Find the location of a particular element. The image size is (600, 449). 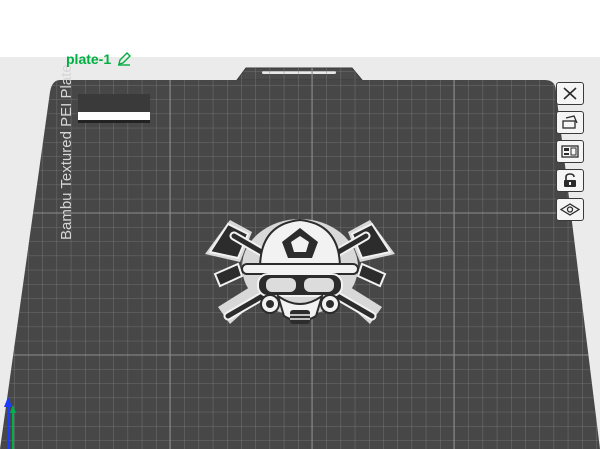

eye-icon is located at coordinates (570, 209).